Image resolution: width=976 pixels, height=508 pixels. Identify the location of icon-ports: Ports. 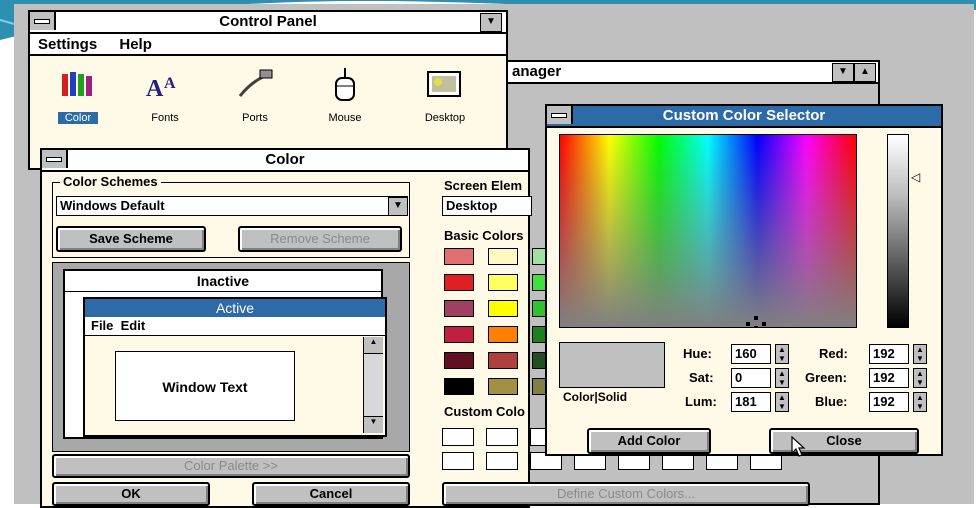
(255, 98).